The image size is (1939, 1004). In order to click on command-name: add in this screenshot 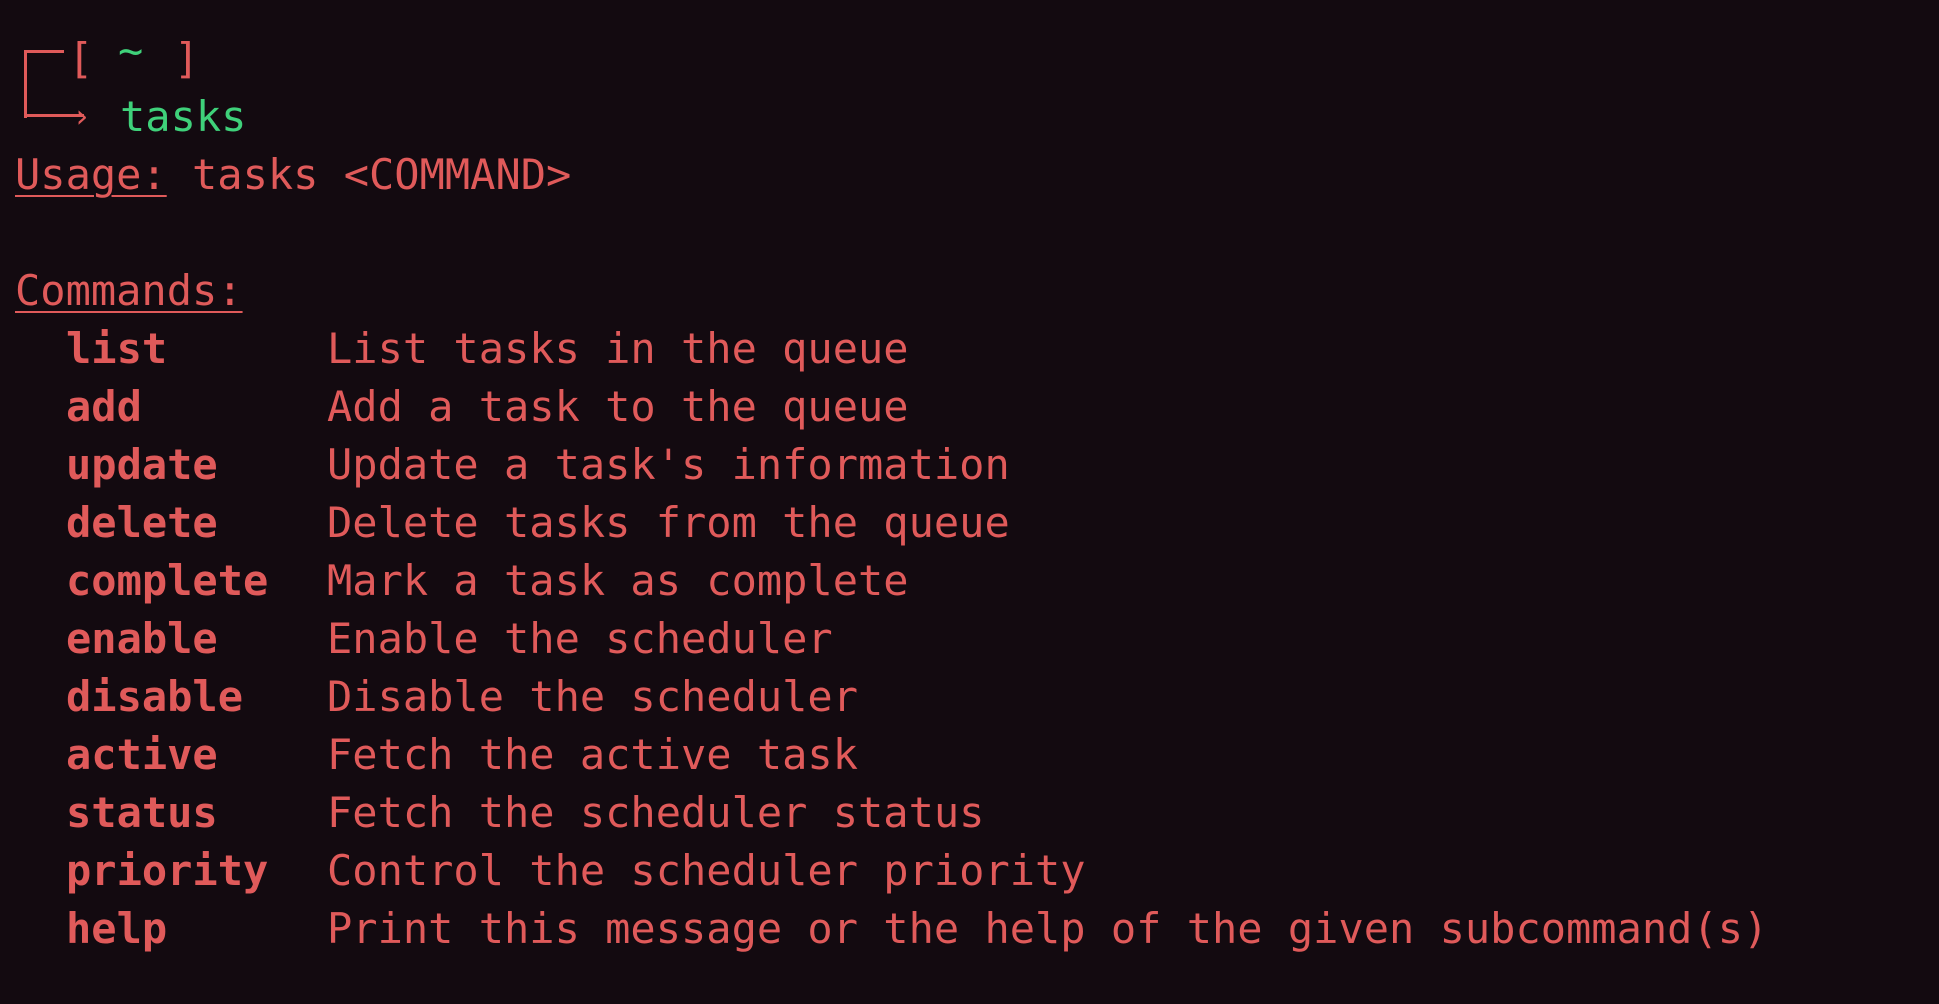, I will do `click(104, 406)`.